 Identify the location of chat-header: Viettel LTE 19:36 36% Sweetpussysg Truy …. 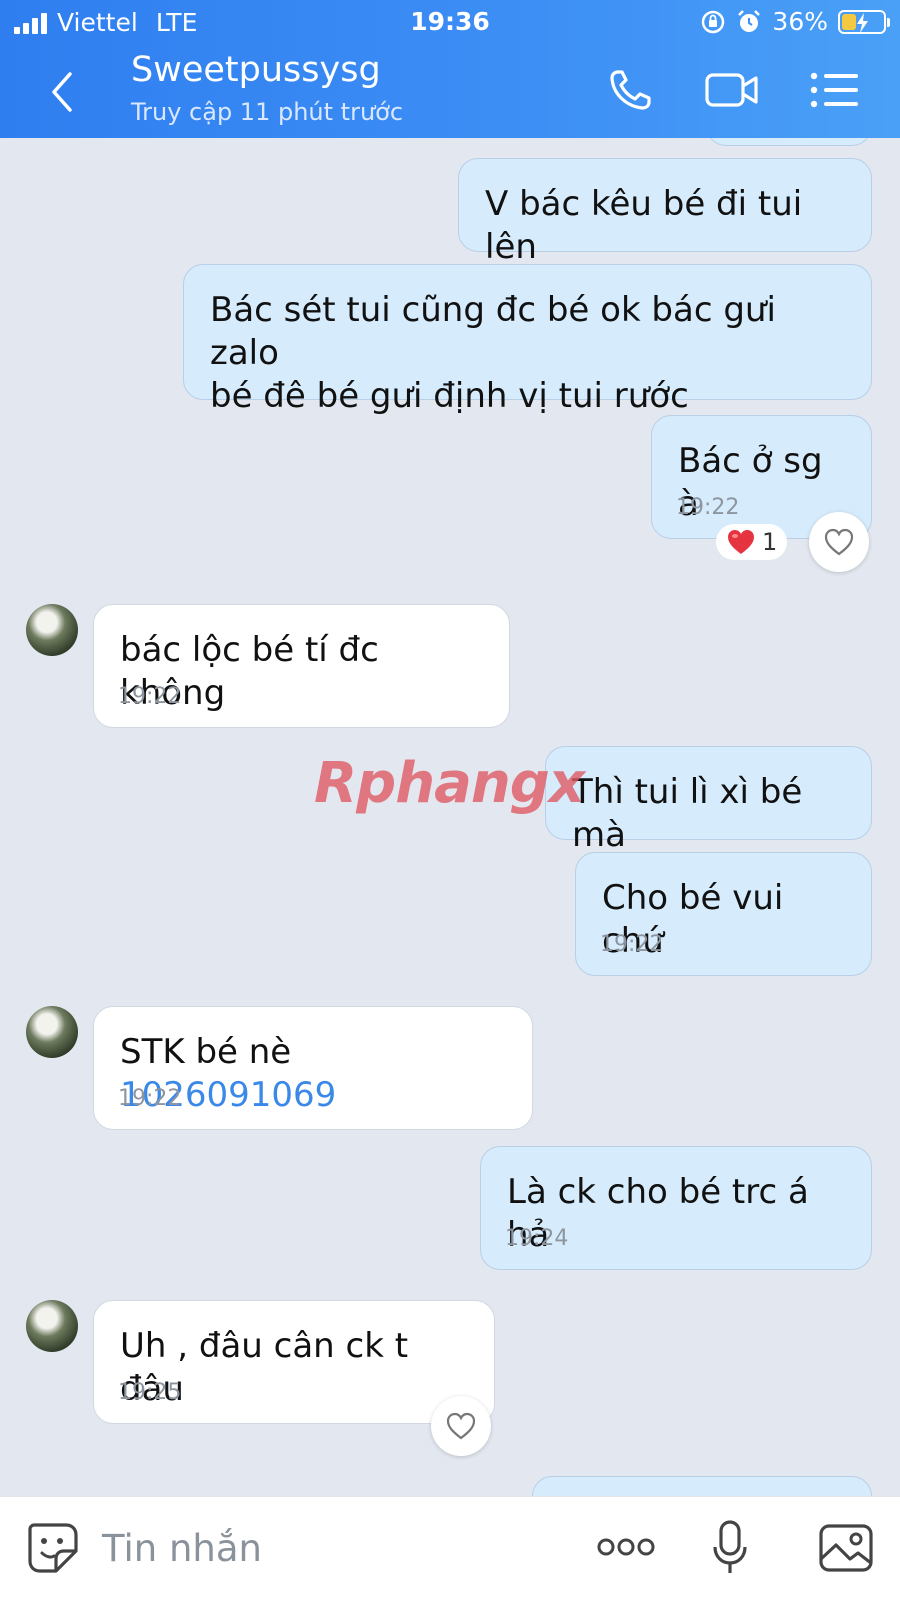
(450, 69).